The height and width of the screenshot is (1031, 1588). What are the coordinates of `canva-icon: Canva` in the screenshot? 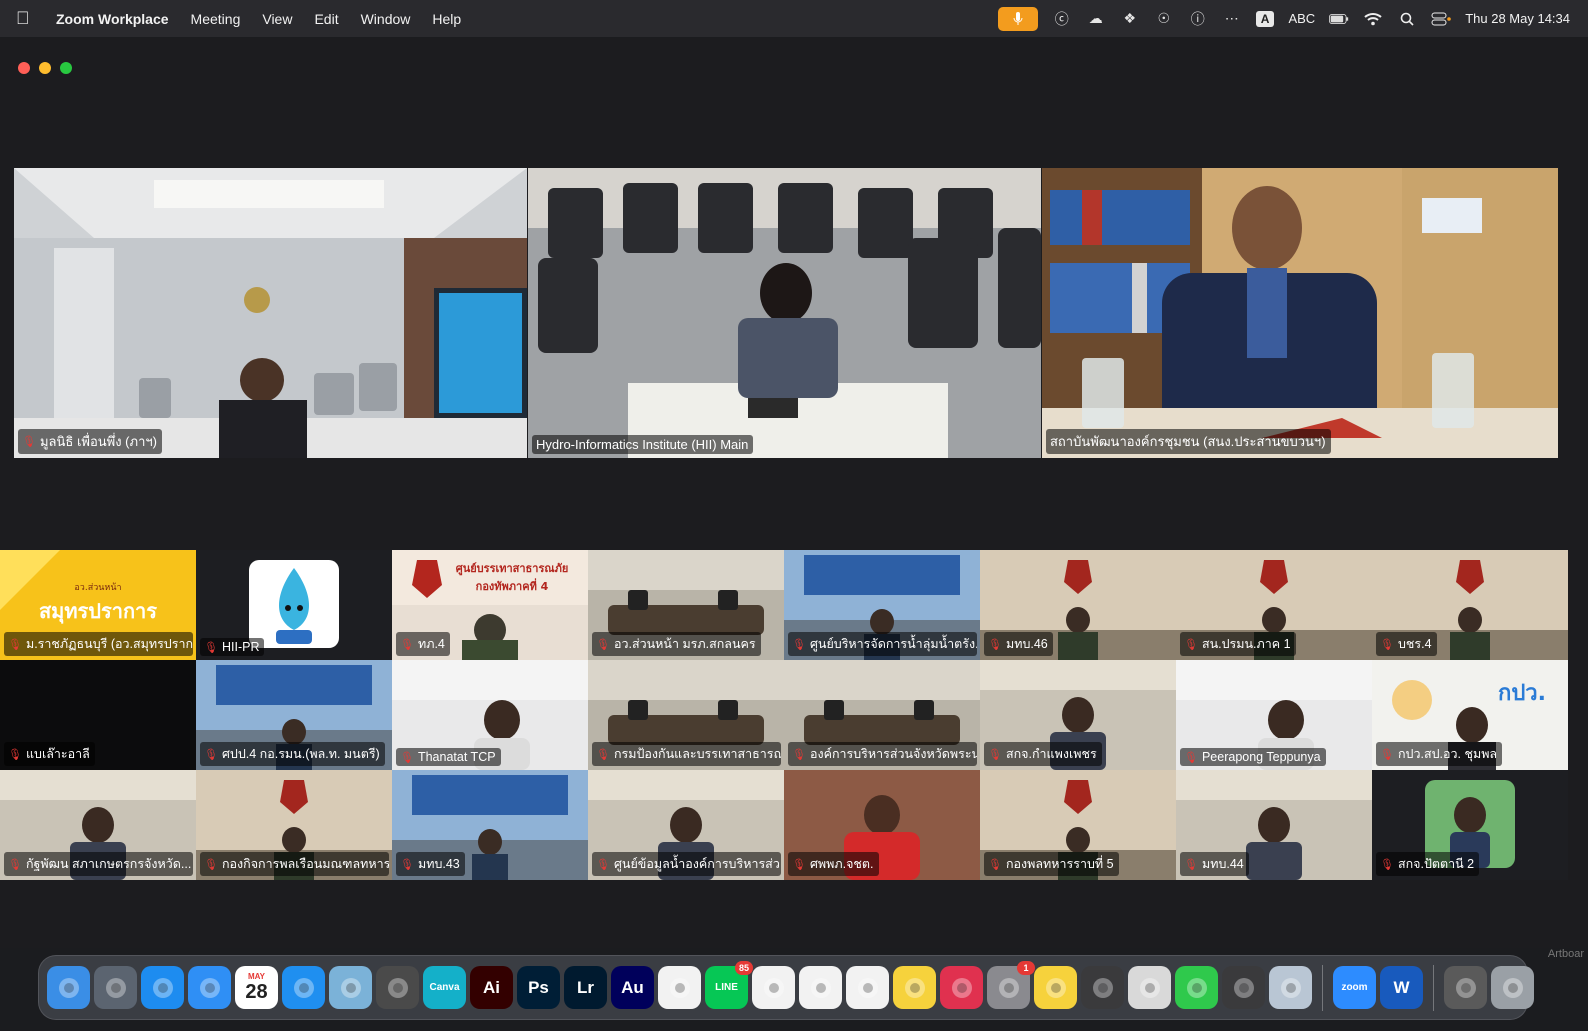 It's located at (444, 987).